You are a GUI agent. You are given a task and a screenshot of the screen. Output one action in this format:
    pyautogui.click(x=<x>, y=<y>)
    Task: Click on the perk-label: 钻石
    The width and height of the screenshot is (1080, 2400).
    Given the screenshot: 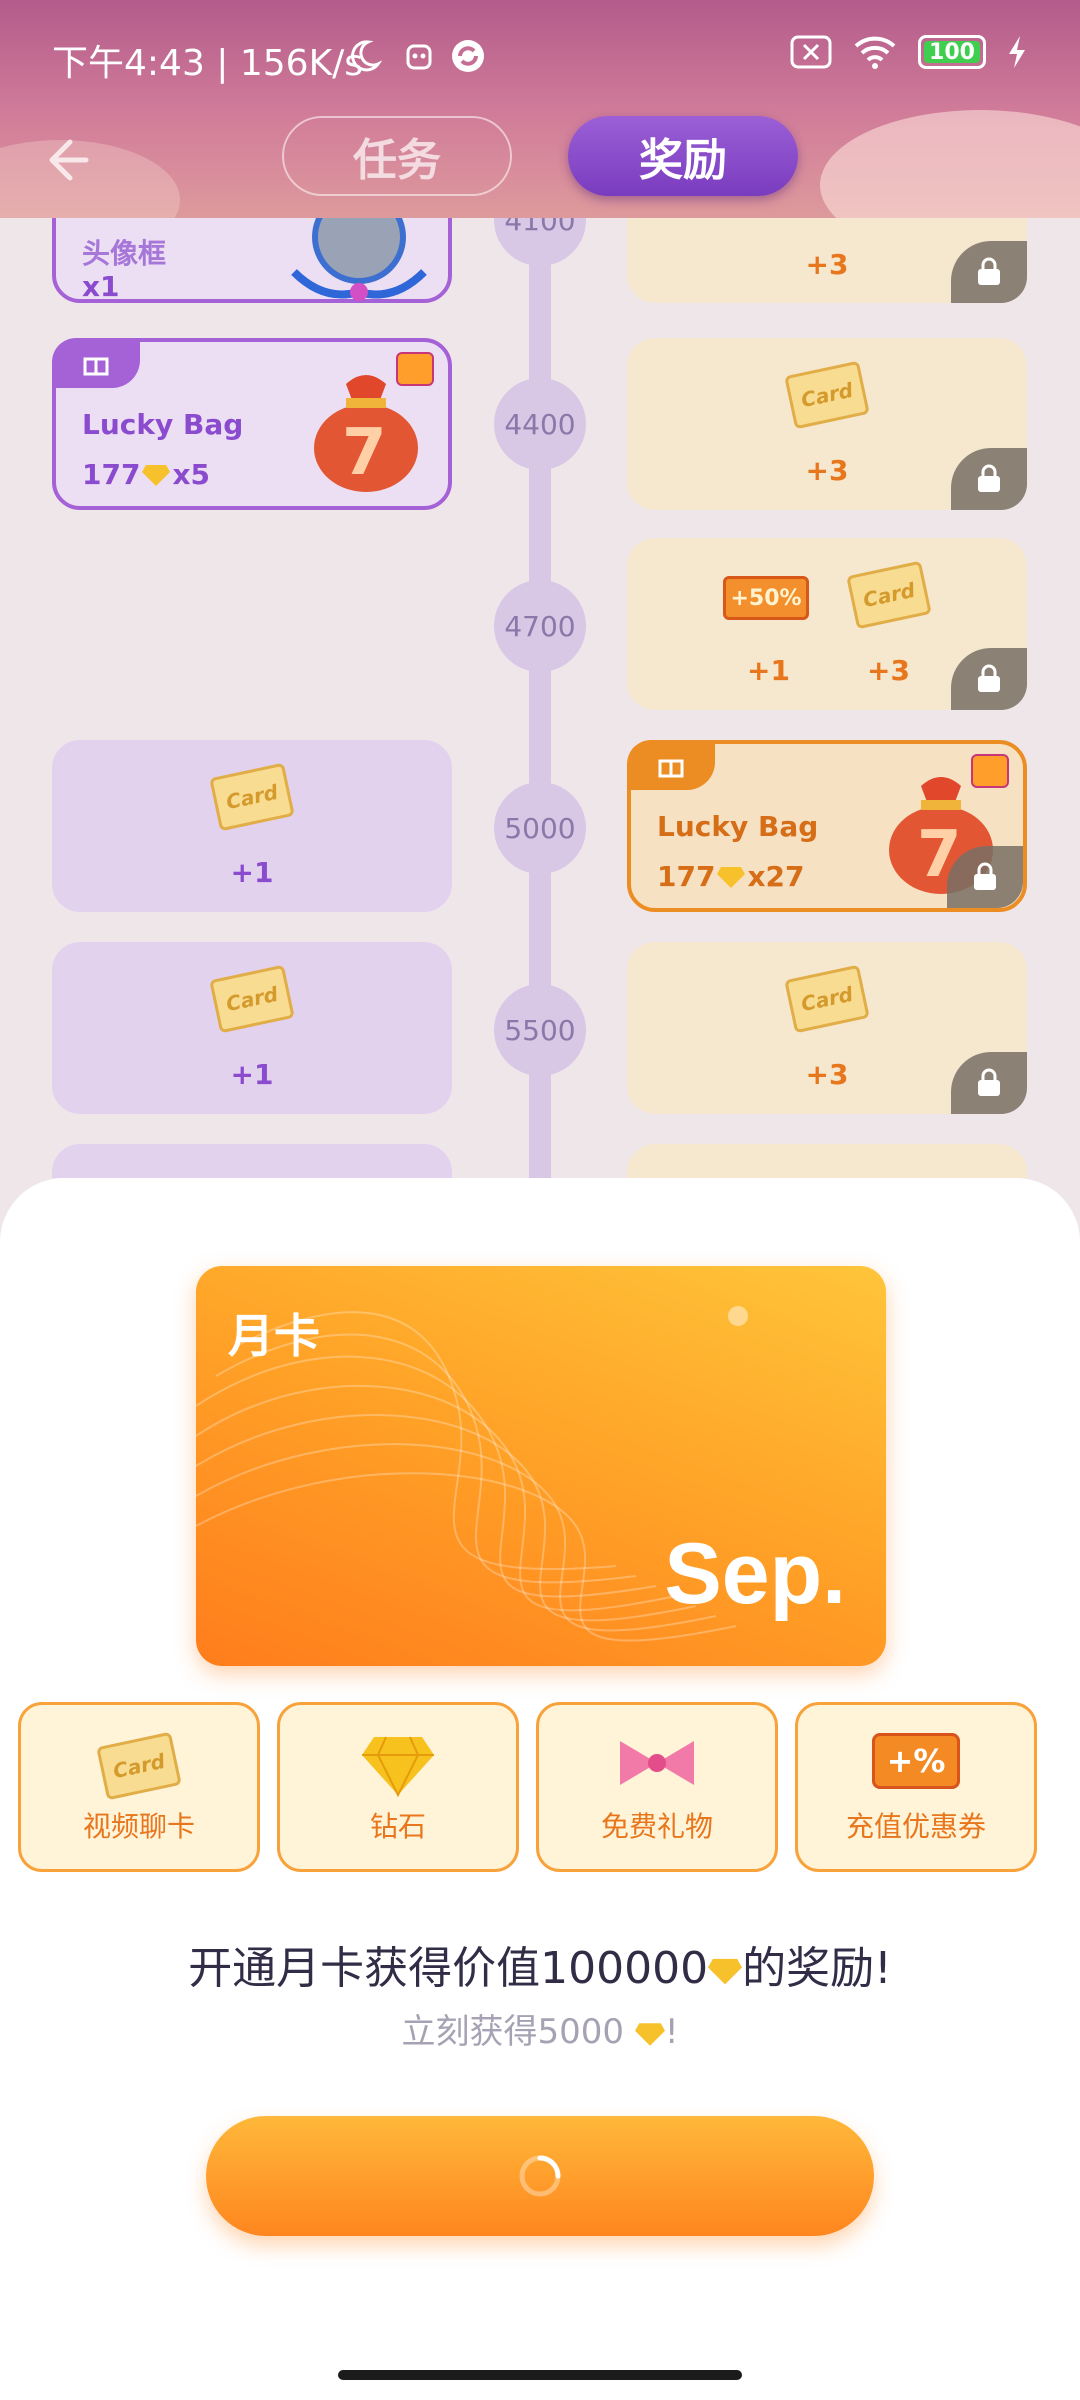 What is the action you would take?
    pyautogui.click(x=397, y=1826)
    